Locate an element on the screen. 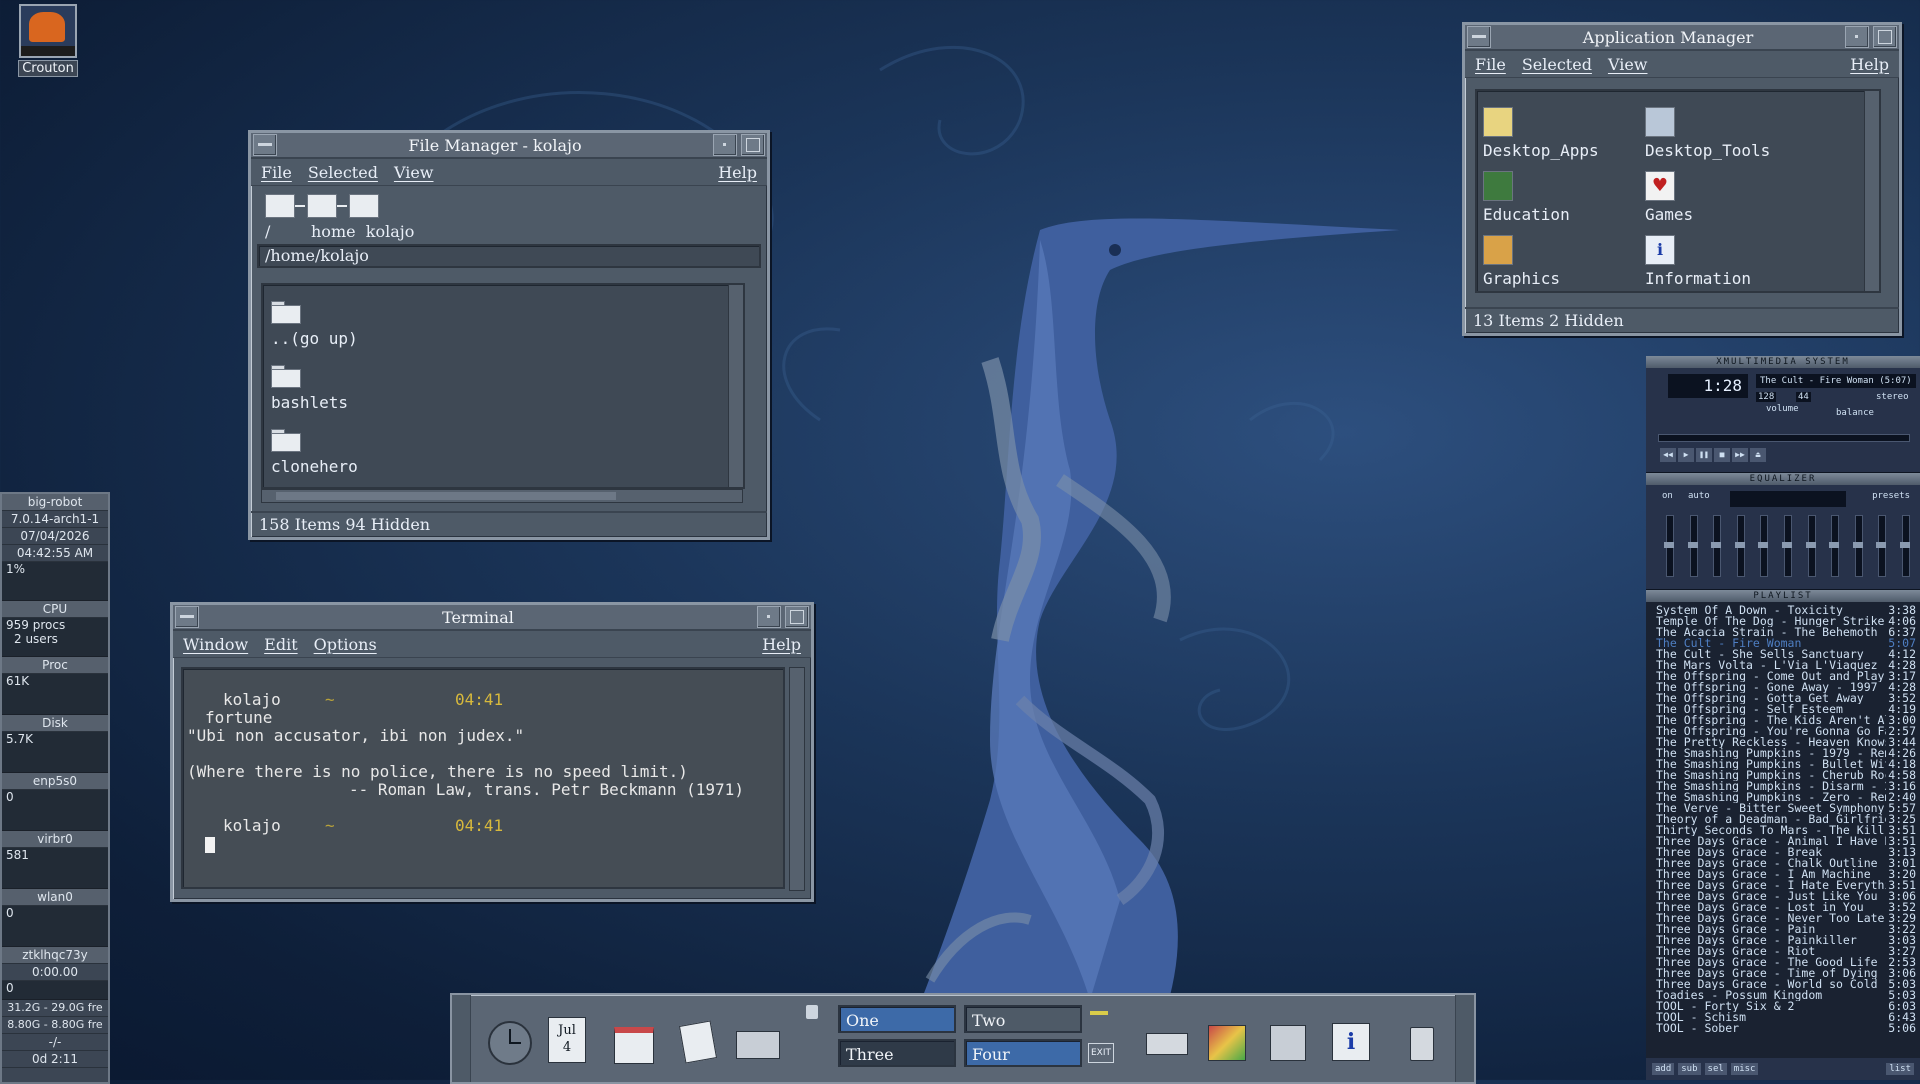  playlist-item: The Mars Volta - L'Via L'Viaquez 4:28 is located at coordinates (1786, 665).